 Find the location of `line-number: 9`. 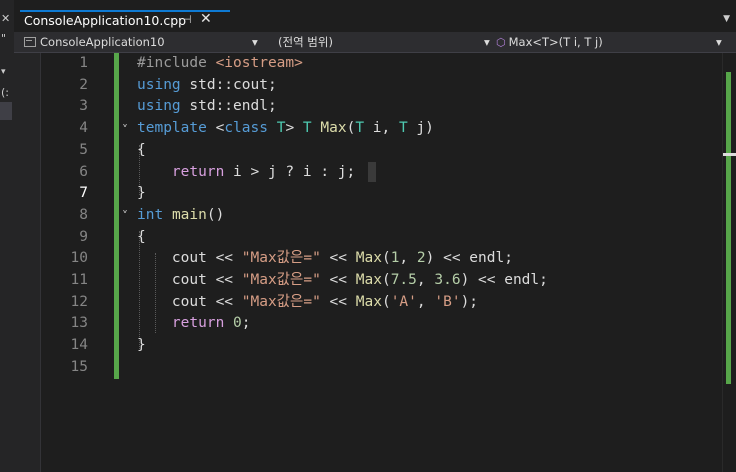

line-number: 9 is located at coordinates (83, 236).